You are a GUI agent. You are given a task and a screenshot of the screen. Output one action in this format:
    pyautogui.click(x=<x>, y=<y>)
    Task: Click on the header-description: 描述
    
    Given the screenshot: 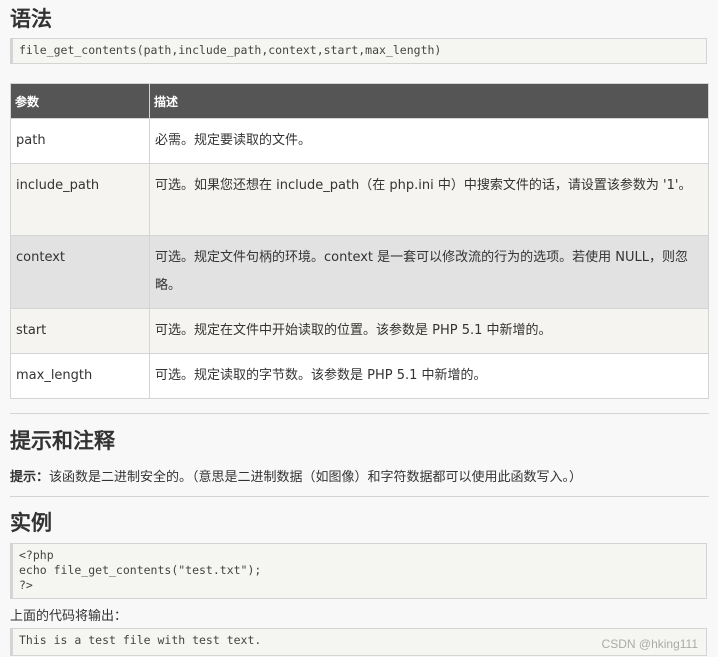 What is the action you would take?
    pyautogui.click(x=429, y=101)
    